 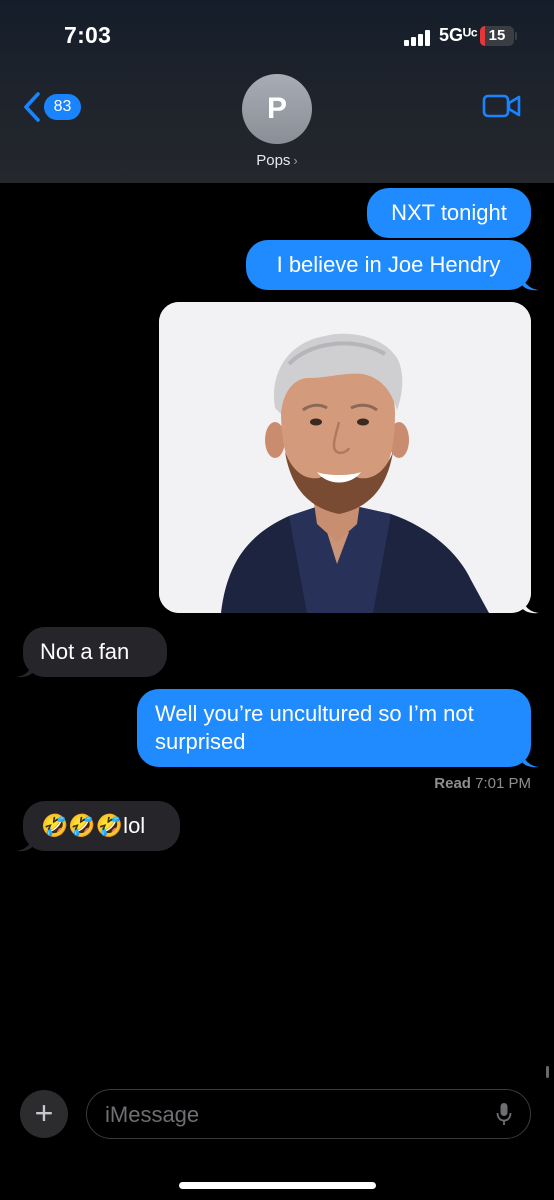 I want to click on status-time: 7:03, so click(x=88, y=35).